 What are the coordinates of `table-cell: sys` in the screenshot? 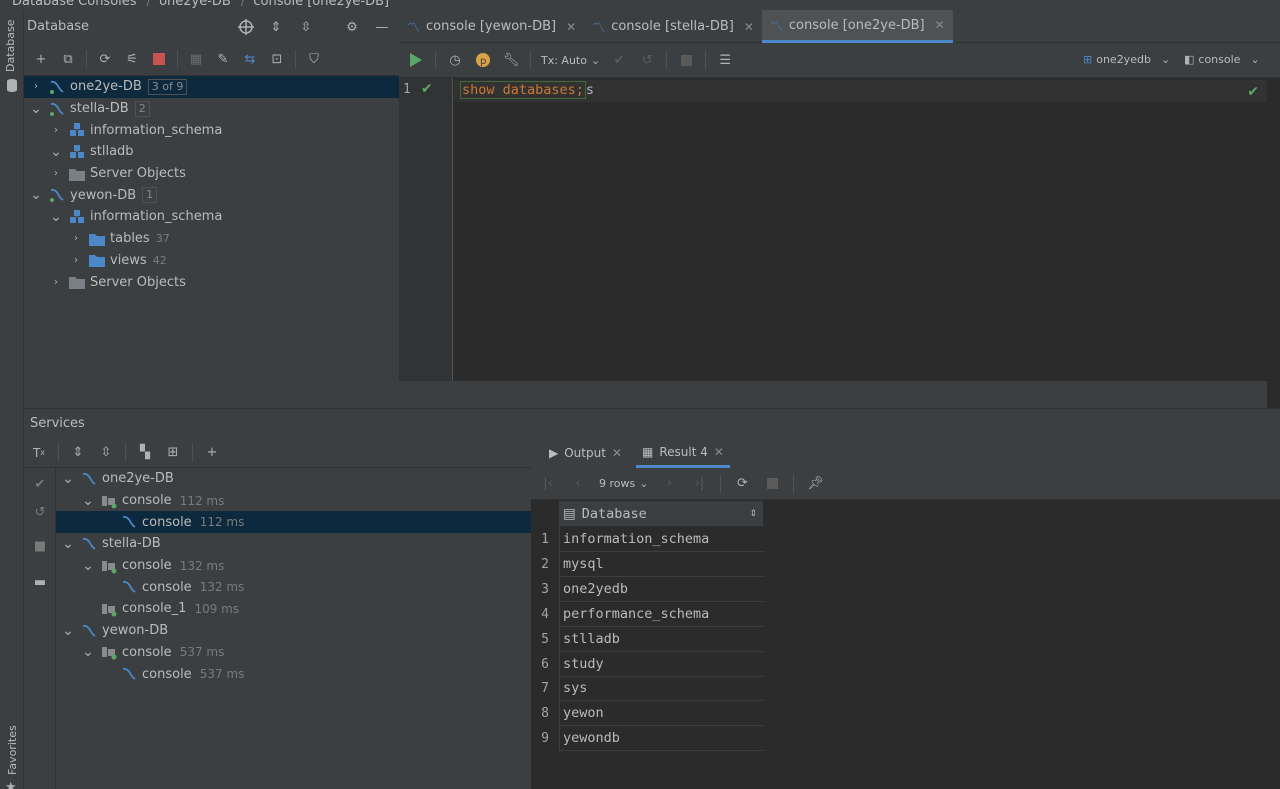 It's located at (661, 689).